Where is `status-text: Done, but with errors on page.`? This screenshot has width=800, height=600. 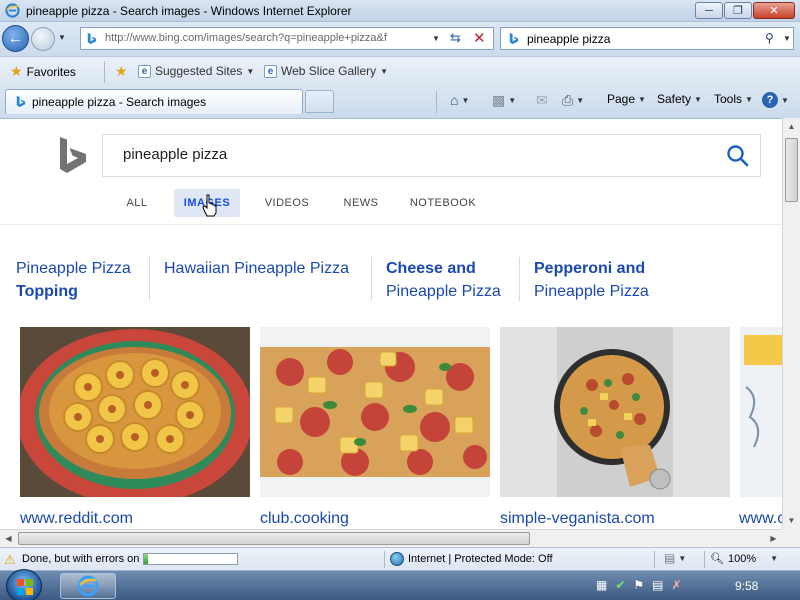
status-text: Done, but with errors on page. is located at coordinates (81, 559).